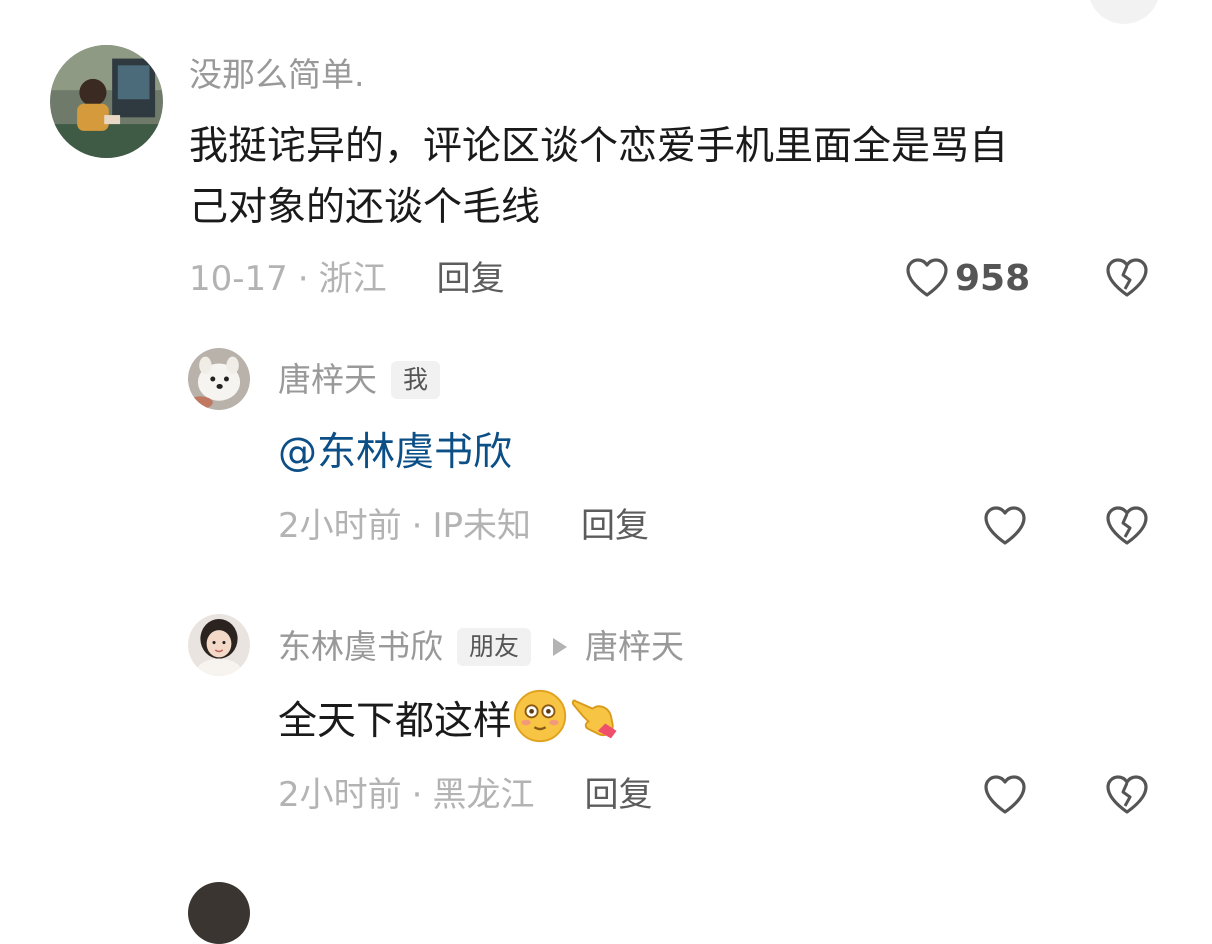  Describe the element at coordinates (219, 645) in the screenshot. I see `girl-photo-avatar` at that location.